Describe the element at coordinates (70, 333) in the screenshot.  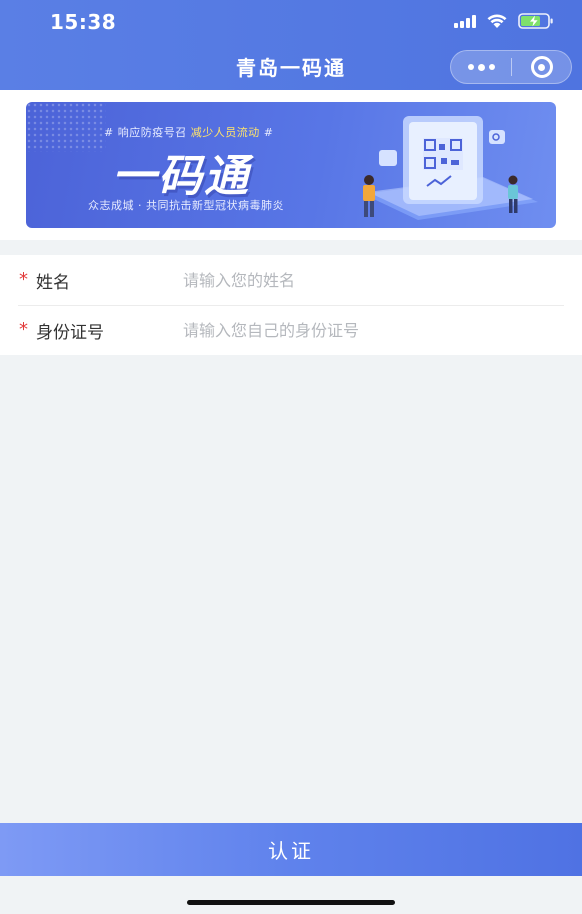
I see `id-number-label: 身份证号` at that location.